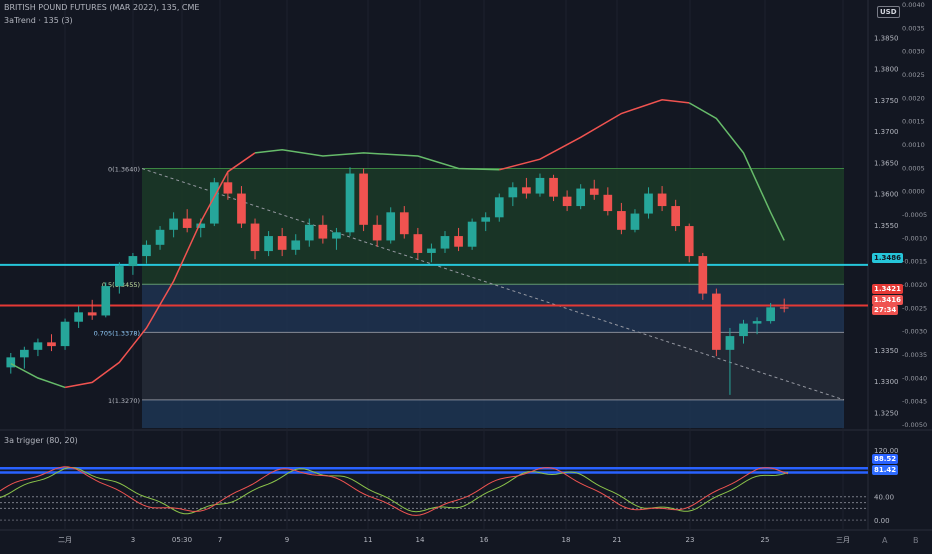 Image resolution: width=932 pixels, height=554 pixels. I want to click on secondary-axis-label: 0.0040, so click(913, 5).